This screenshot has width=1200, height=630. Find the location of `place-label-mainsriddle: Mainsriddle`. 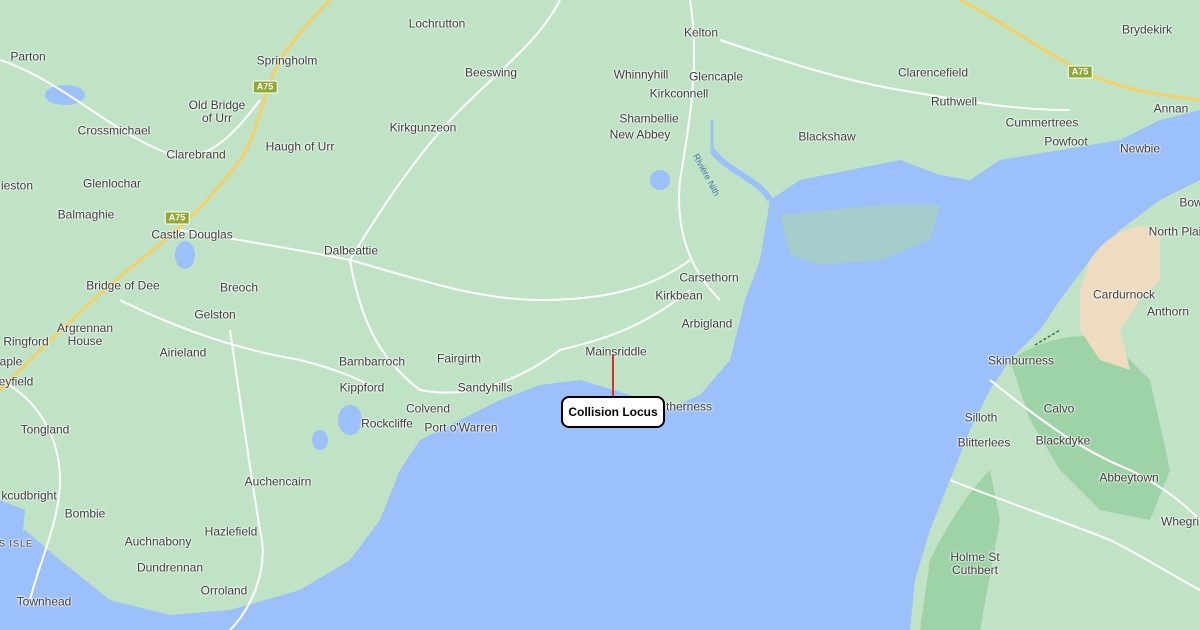

place-label-mainsriddle: Mainsriddle is located at coordinates (615, 352).